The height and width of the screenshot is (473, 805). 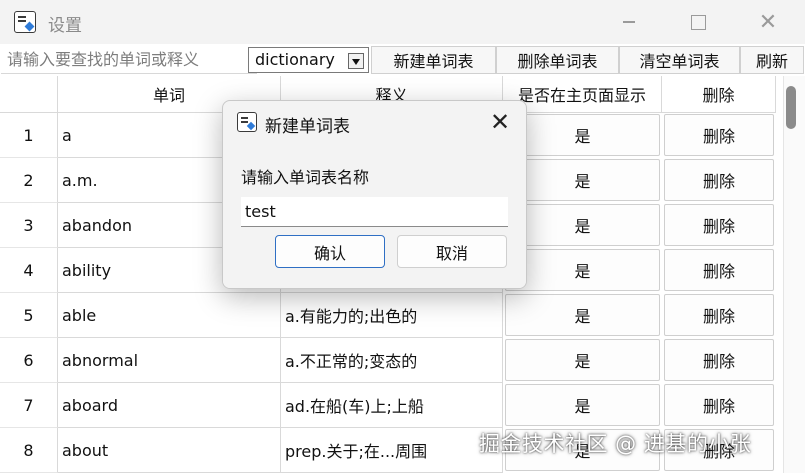 I want to click on meaning-cell: ad.在船(车)上;上船, so click(x=392, y=405).